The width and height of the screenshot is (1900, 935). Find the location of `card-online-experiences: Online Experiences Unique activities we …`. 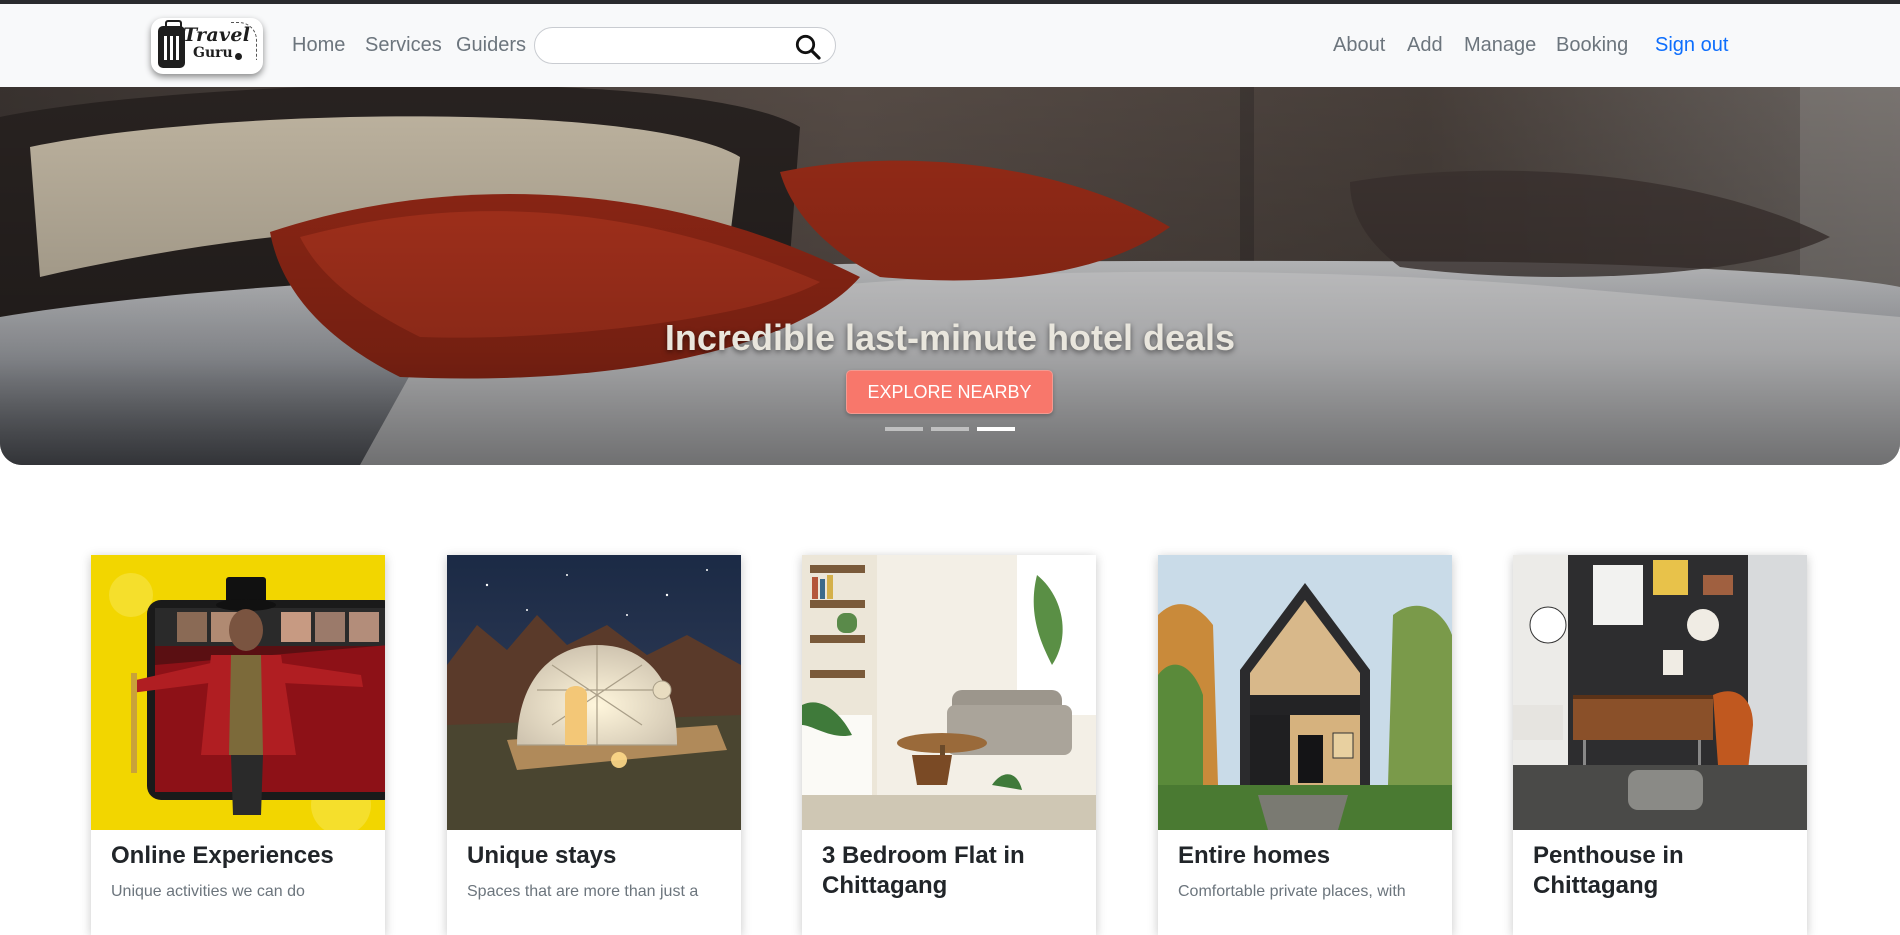

card-online-experiences: Online Experiences Unique activities we … is located at coordinates (238, 745).